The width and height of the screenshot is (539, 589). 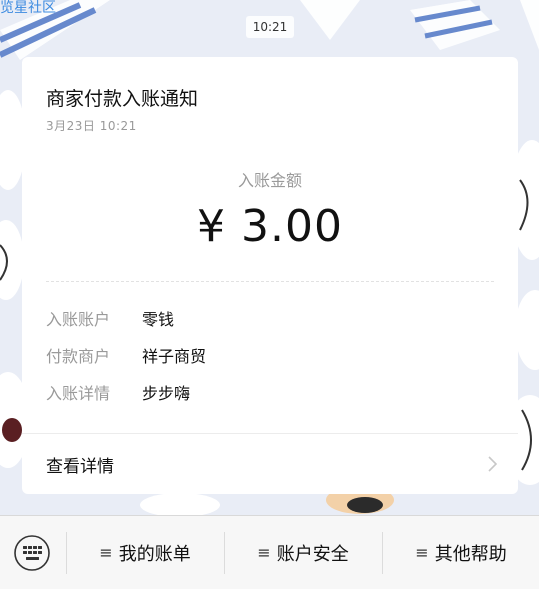 I want to click on bottom-menu-bar: ≡ 我的账单 ≡ 账户安全 ≡ 其他帮助, so click(x=269, y=552).